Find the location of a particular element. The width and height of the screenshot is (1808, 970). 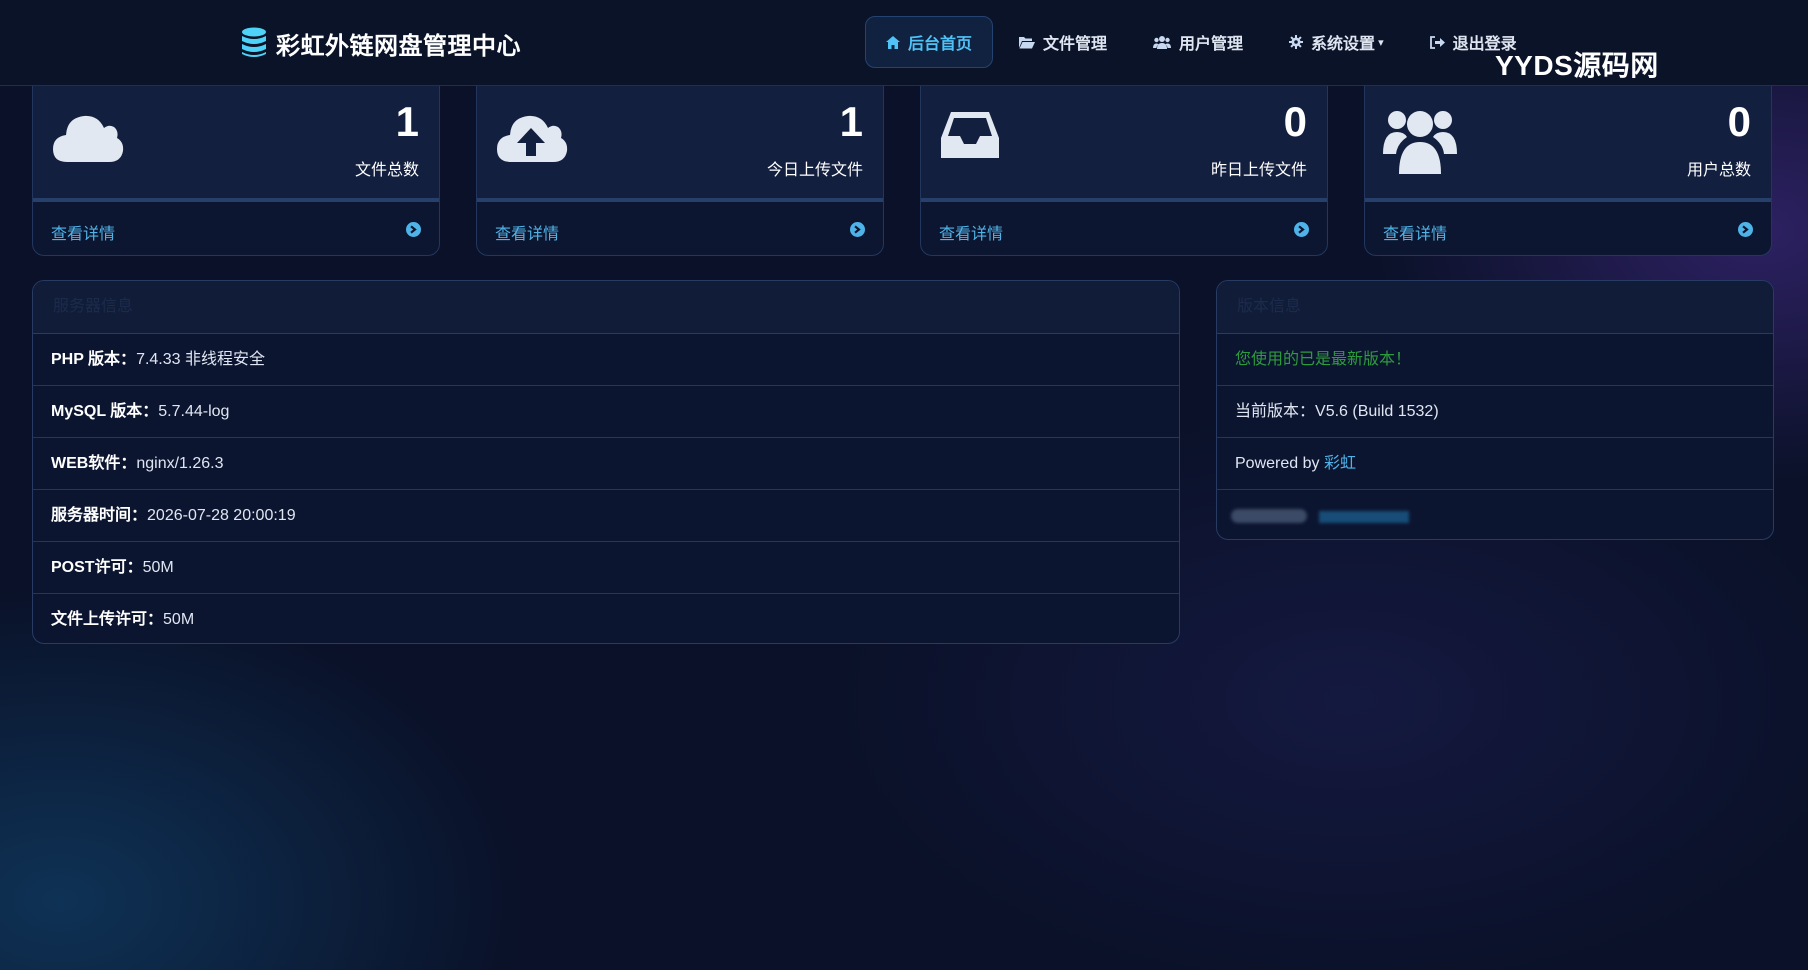

latest-version-row: 您使用的已是最新版本！ is located at coordinates (1495, 360).